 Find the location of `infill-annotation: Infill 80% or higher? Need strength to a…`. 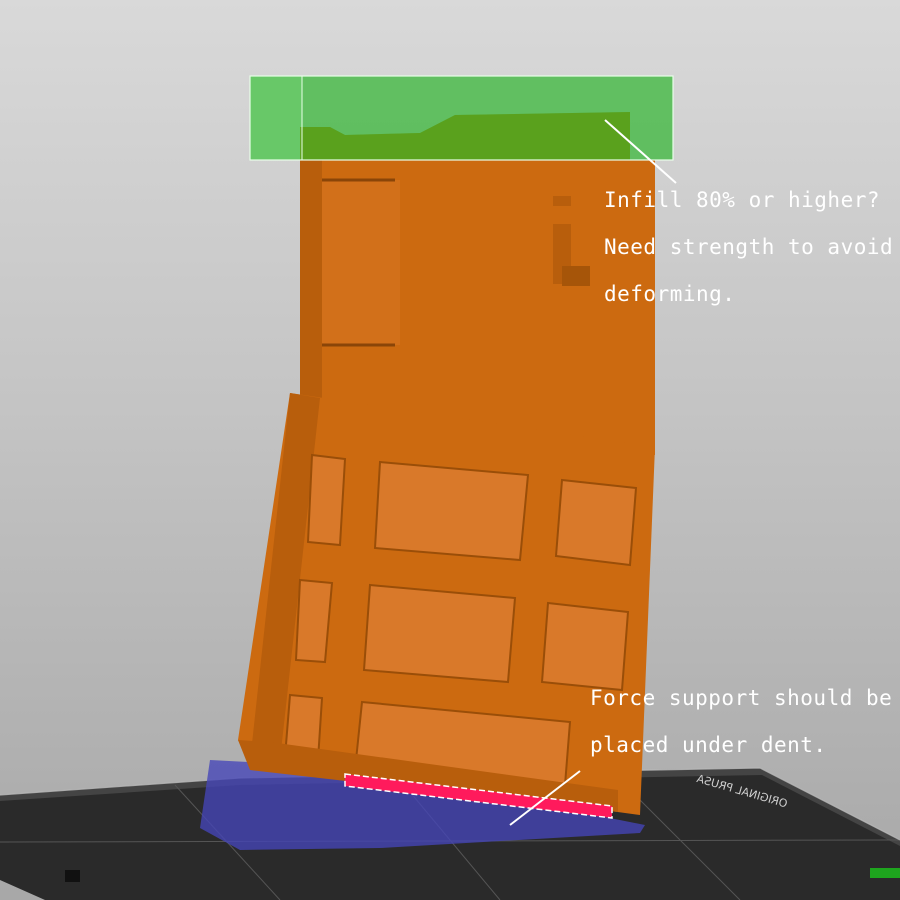

infill-annotation: Infill 80% or higher? Need strength to a… is located at coordinates (748, 247).